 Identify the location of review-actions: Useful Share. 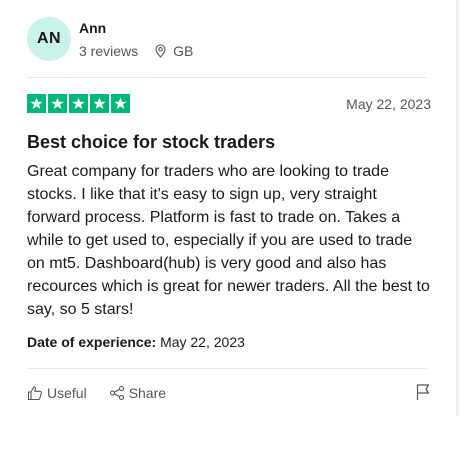
(229, 393).